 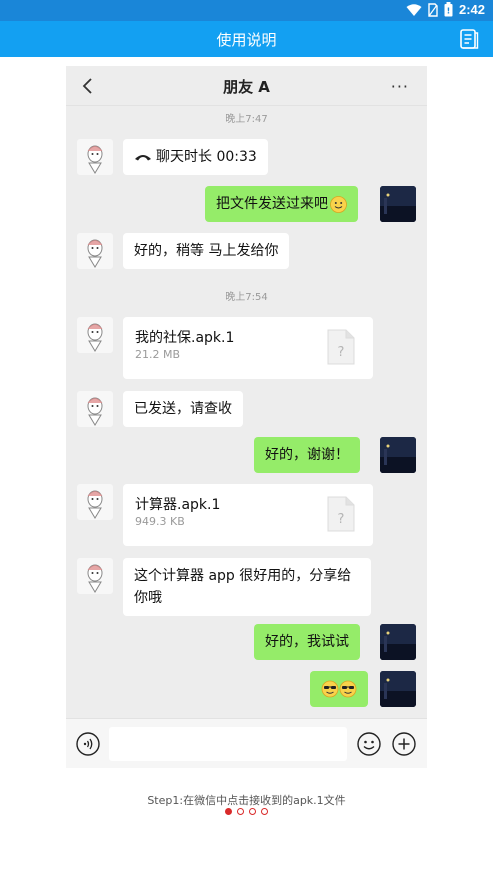 I want to click on voice-icon, so click(x=88, y=744).